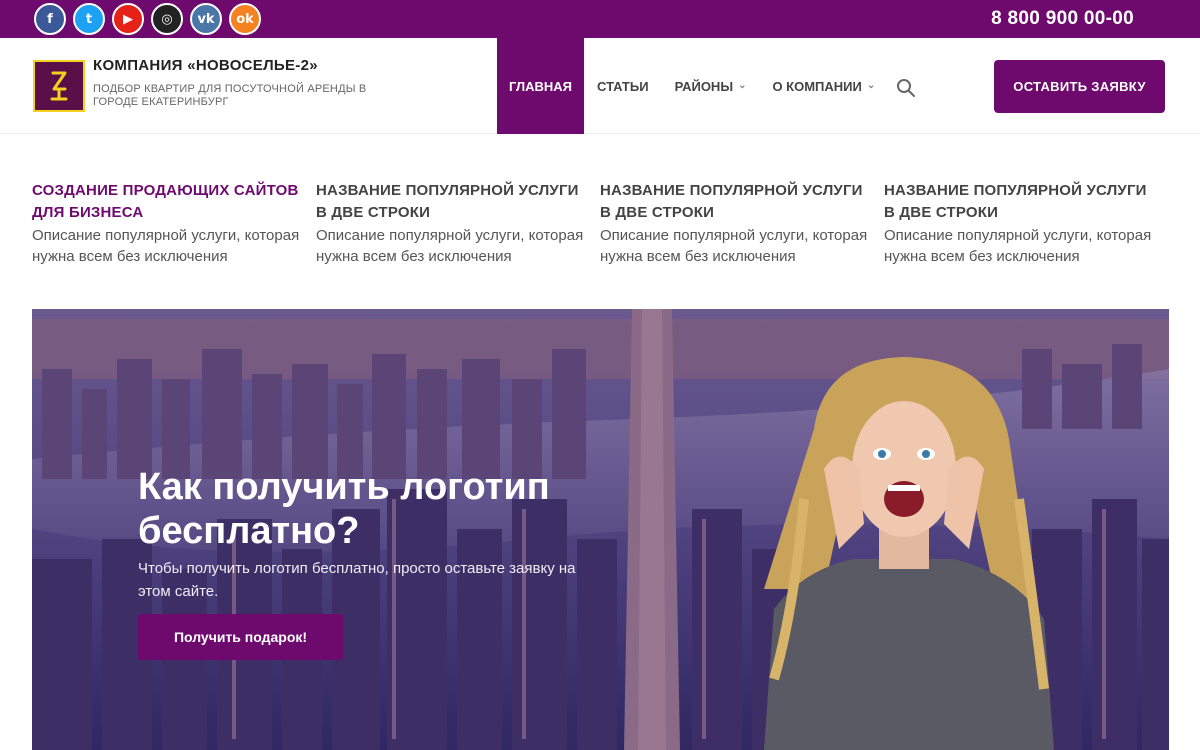 This screenshot has width=1200, height=750. Describe the element at coordinates (50, 19) in the screenshot. I see `facebook-icon: f` at that location.